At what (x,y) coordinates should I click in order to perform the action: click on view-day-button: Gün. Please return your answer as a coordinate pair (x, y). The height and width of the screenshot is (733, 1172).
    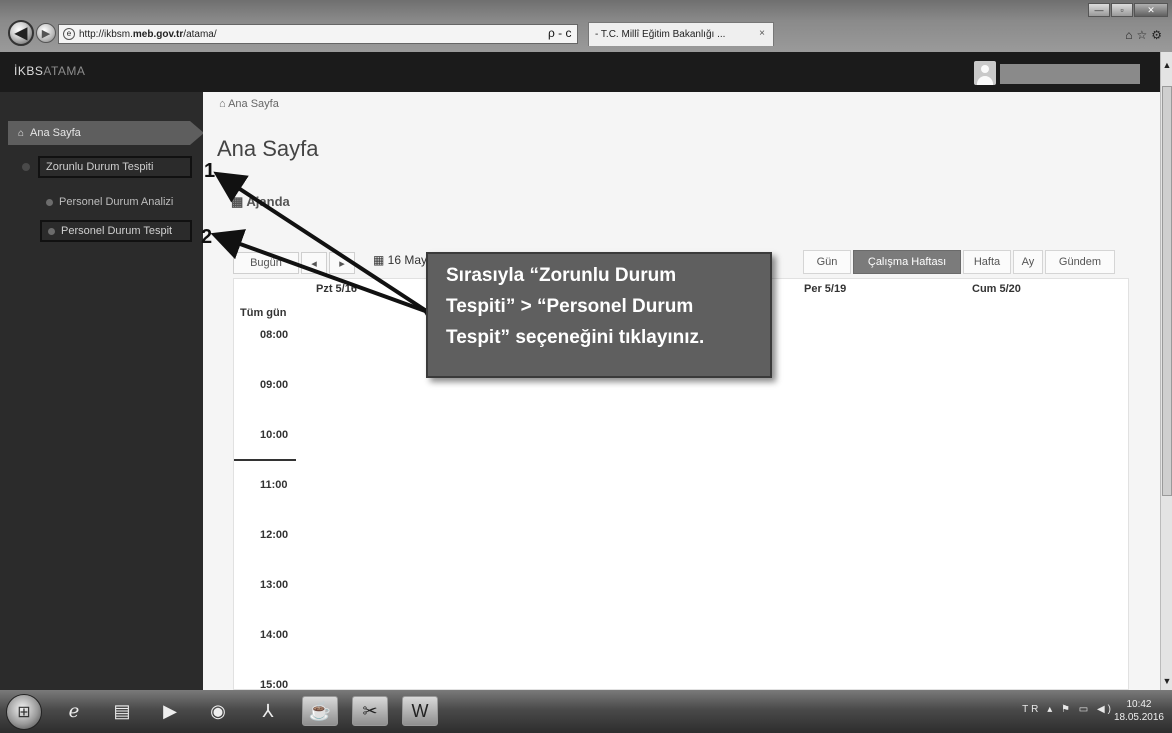
    Looking at the image, I should click on (827, 262).